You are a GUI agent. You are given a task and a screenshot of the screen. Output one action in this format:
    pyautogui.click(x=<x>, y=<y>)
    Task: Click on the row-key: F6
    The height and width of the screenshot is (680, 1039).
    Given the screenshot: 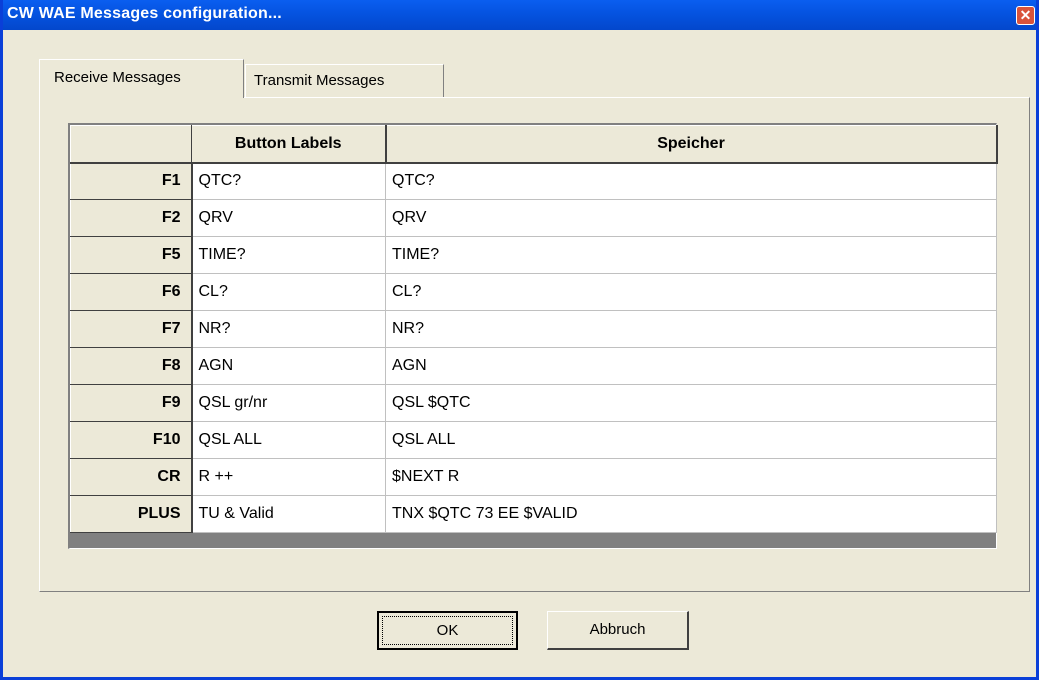 What is the action you would take?
    pyautogui.click(x=131, y=292)
    